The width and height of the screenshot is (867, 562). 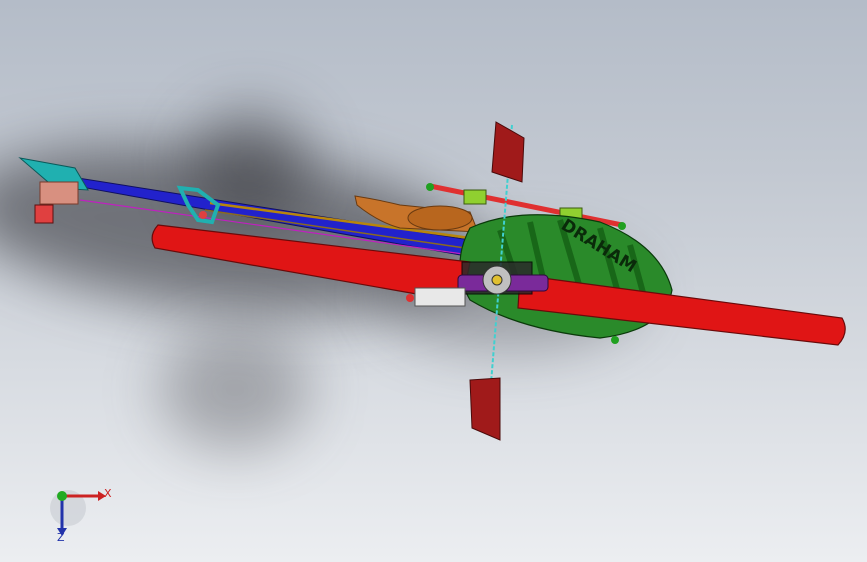 I want to click on triad-z-label: Z, so click(x=61, y=537).